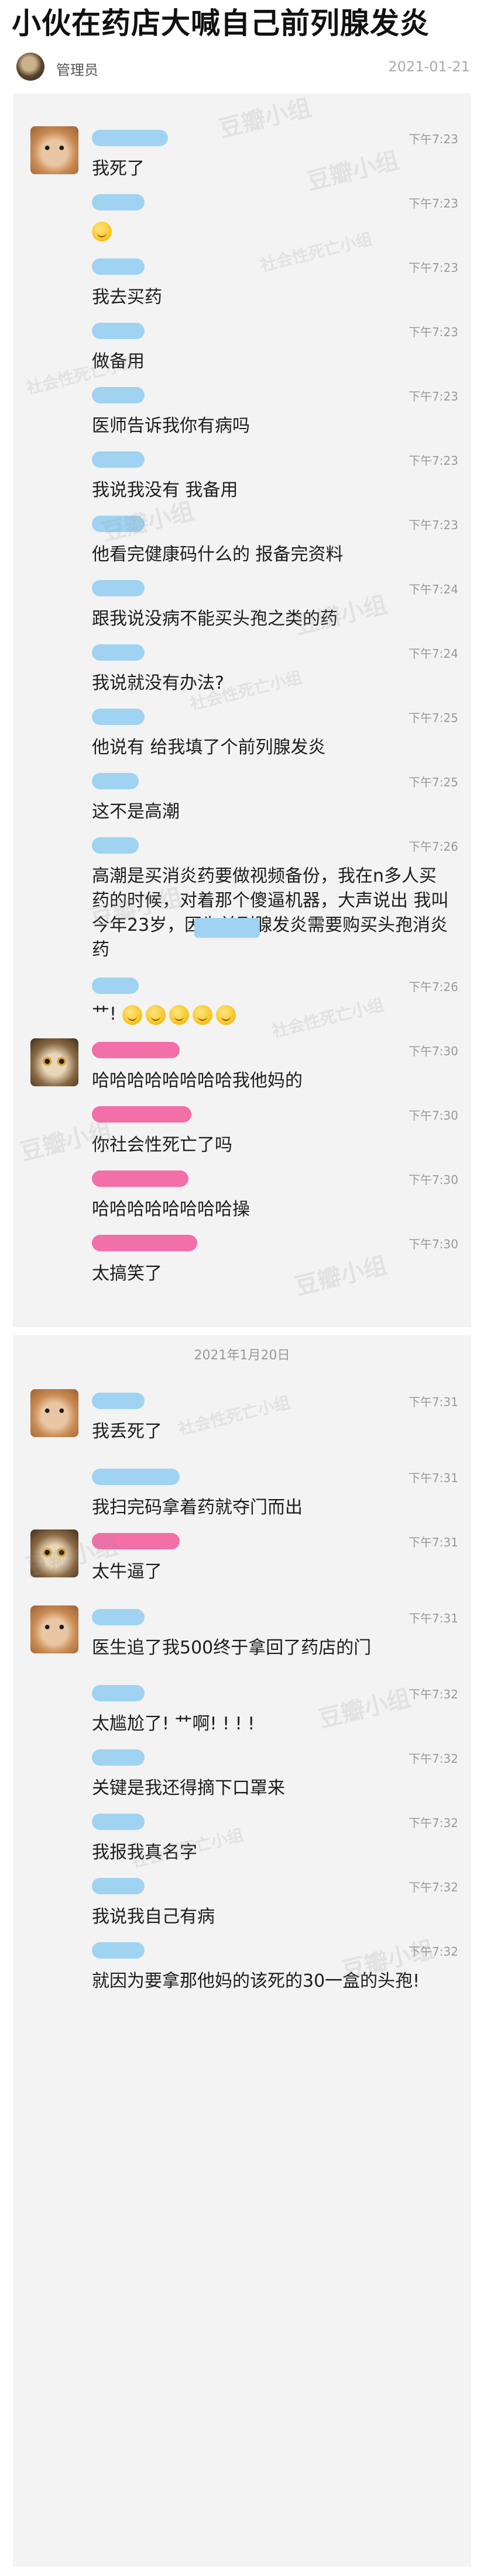 This screenshot has width=484, height=2576. What do you see at coordinates (188, 1788) in the screenshot?
I see `message-text: 关键是我还得摘下口罩来` at bounding box center [188, 1788].